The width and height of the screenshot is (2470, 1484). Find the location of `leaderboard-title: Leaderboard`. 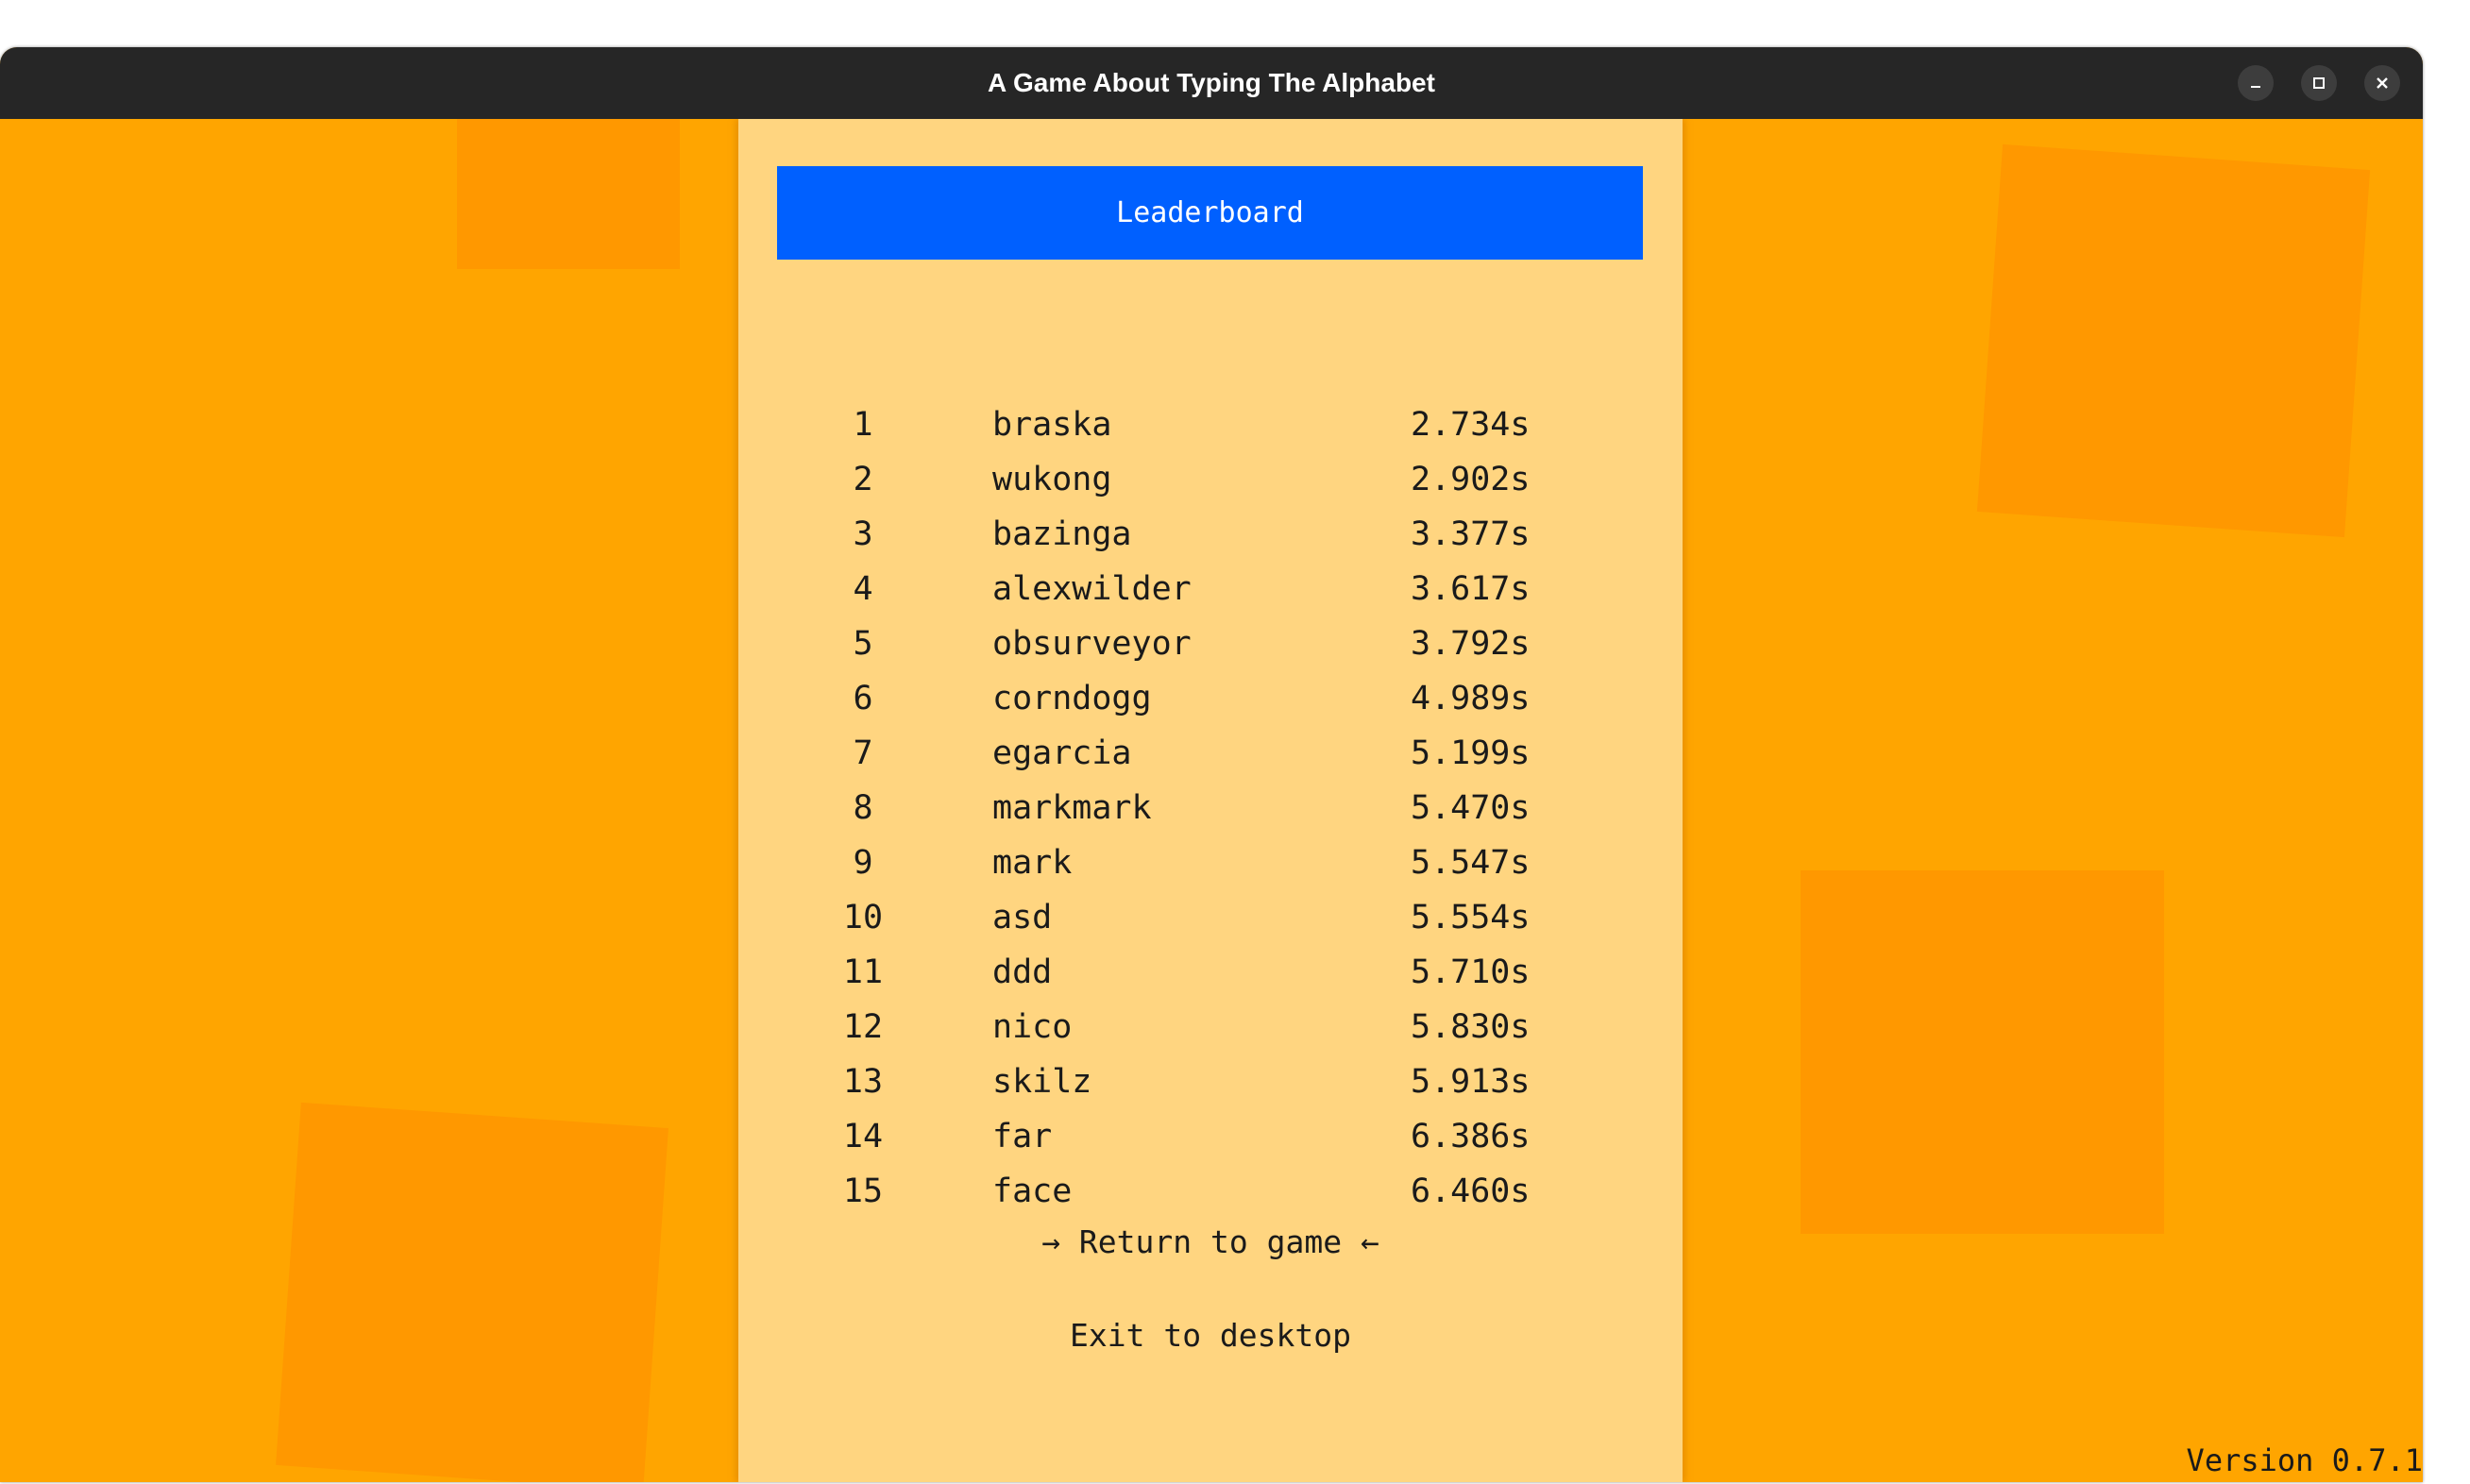

leaderboard-title: Leaderboard is located at coordinates (1210, 213).